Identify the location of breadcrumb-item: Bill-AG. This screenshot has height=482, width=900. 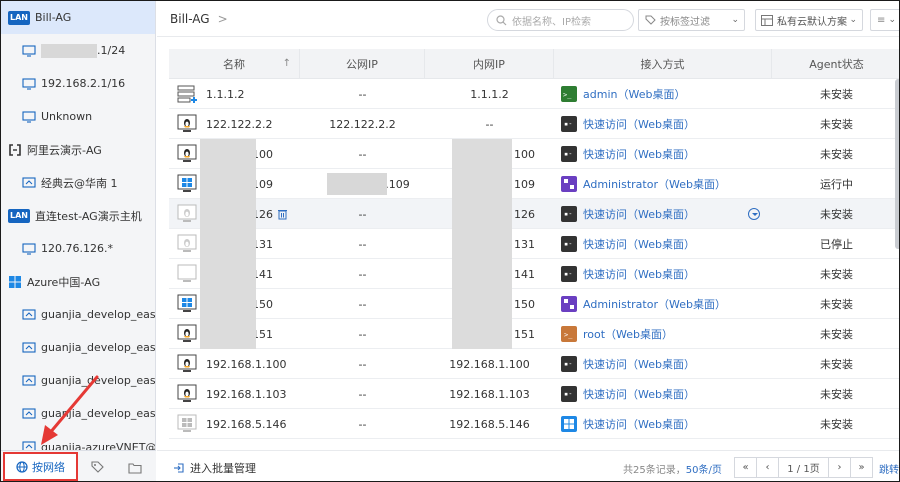
(190, 19).